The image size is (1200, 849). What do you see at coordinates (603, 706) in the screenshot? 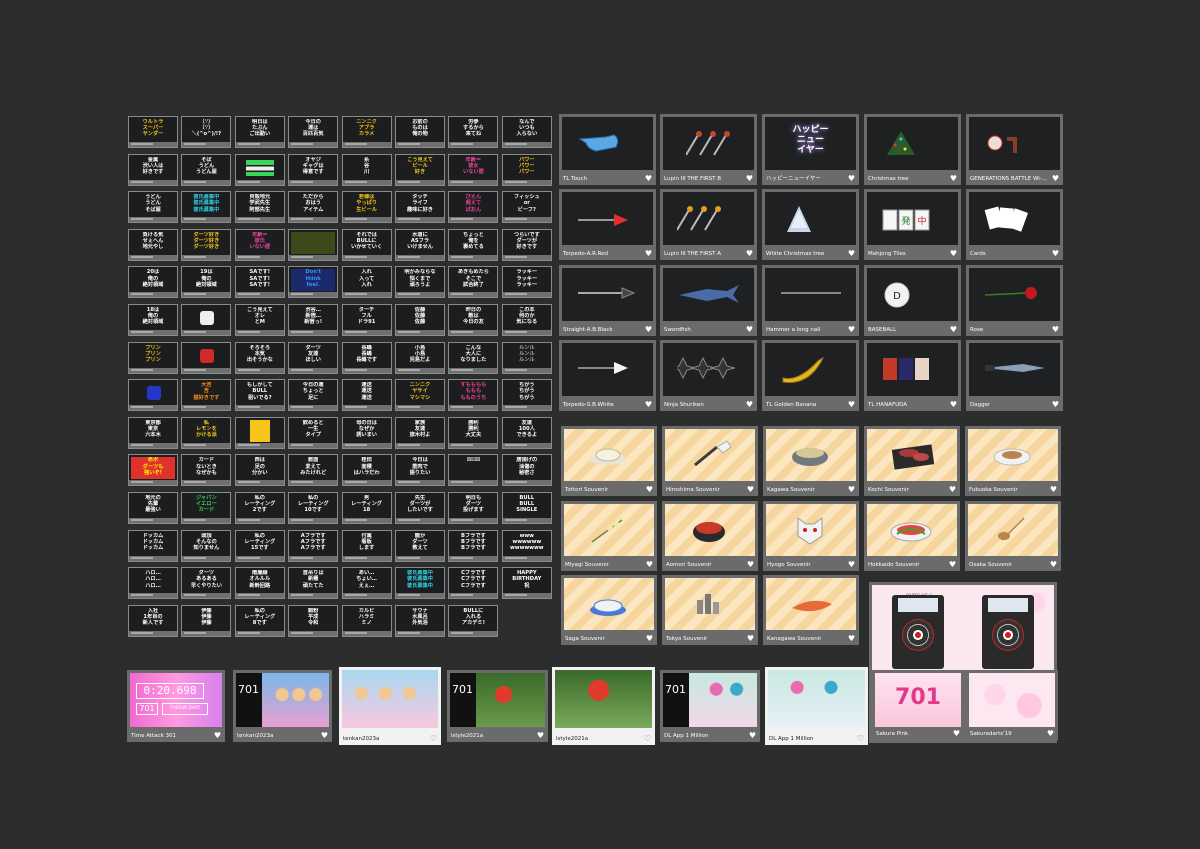
I see `theme-card: lstyle2021a ♡` at bounding box center [603, 706].